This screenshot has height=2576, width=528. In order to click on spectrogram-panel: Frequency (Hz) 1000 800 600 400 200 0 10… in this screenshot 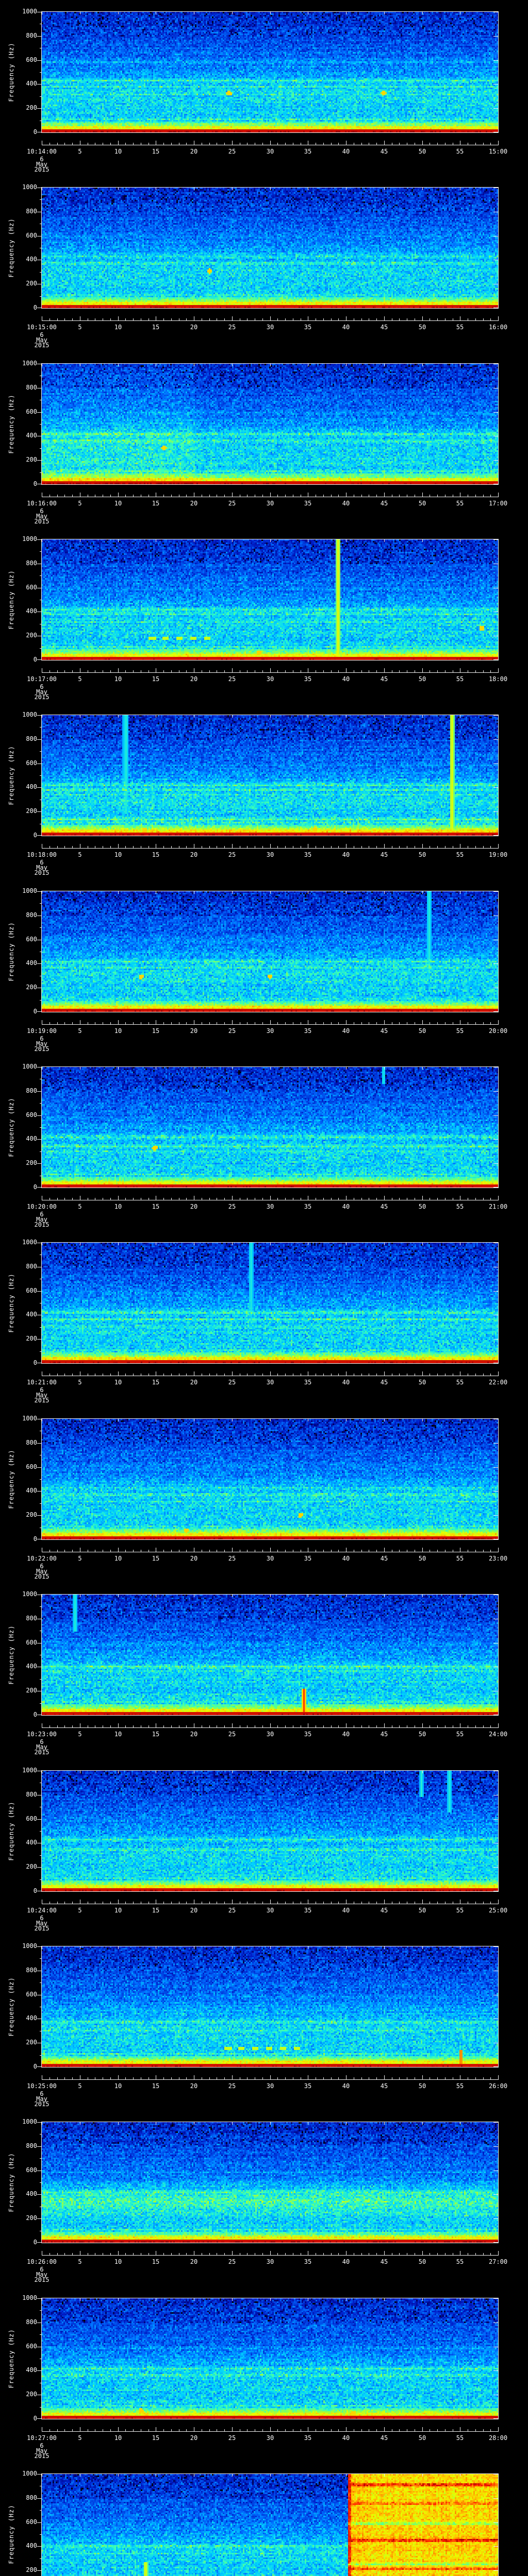, I will do `click(264, 615)`.